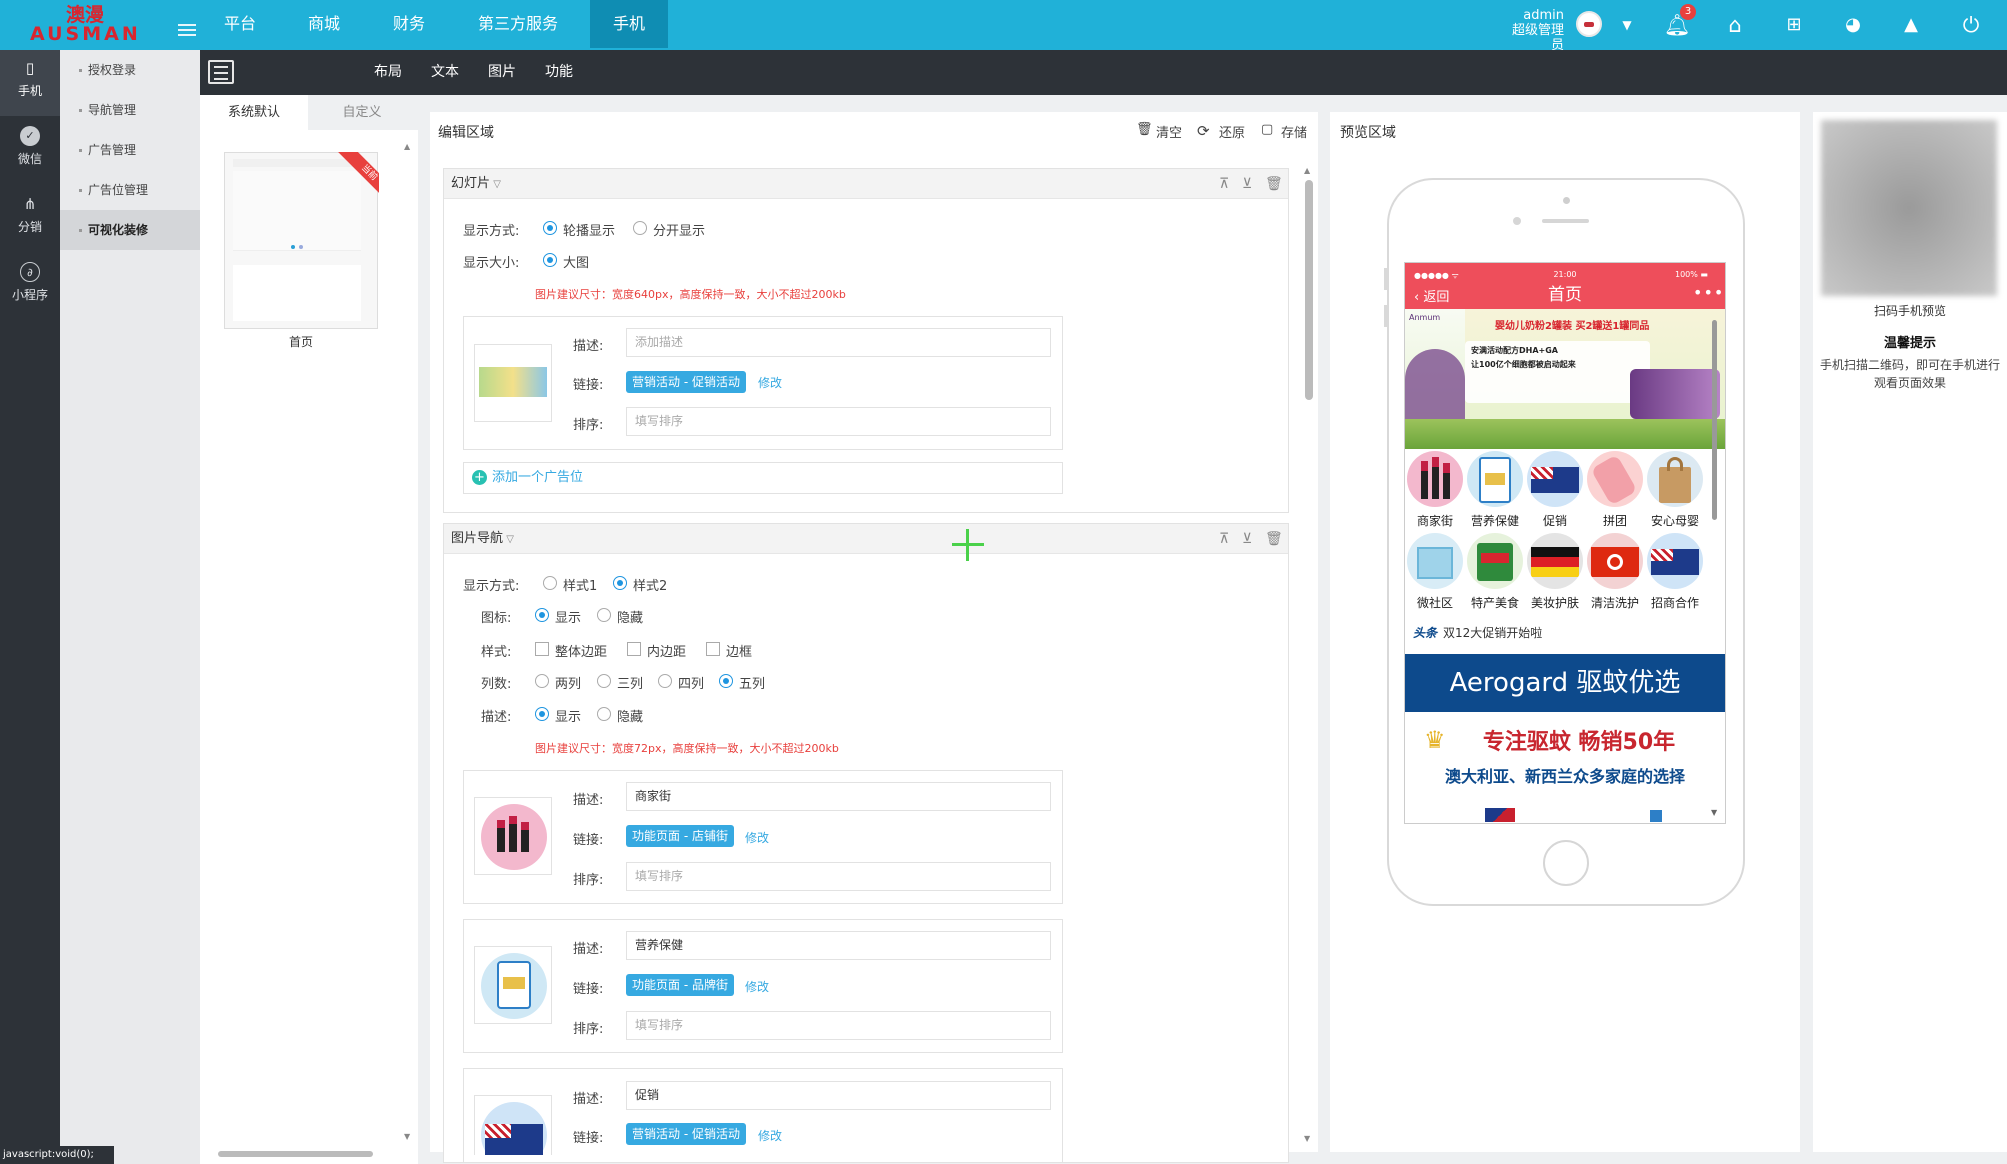  What do you see at coordinates (187, 31) in the screenshot?
I see `menu-toggle-icon` at bounding box center [187, 31].